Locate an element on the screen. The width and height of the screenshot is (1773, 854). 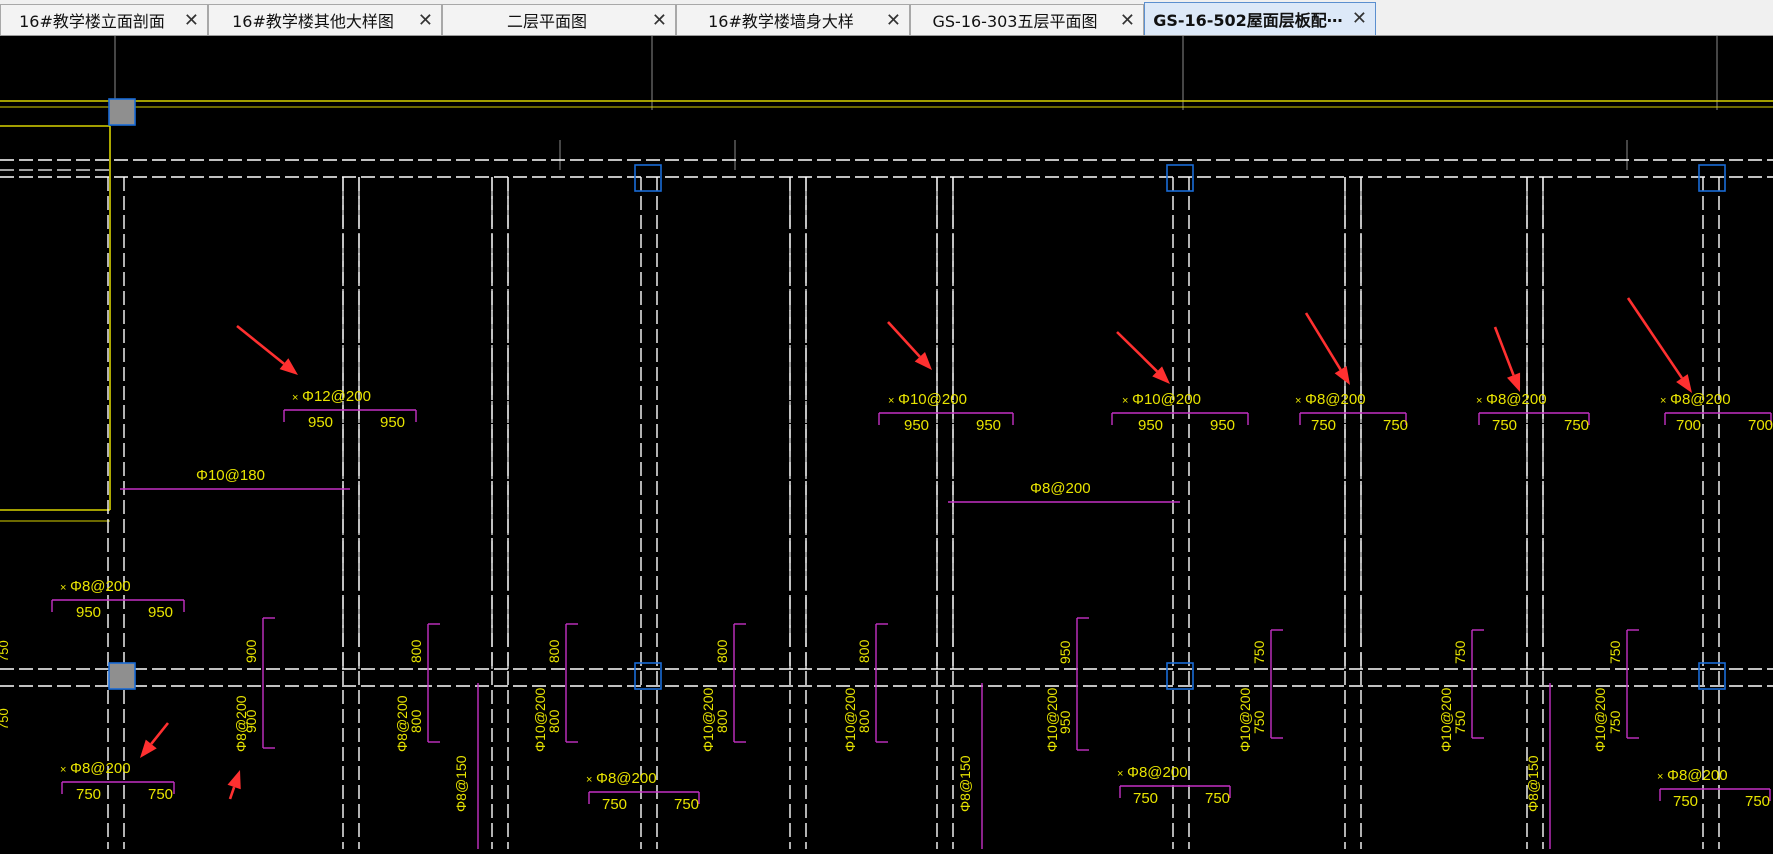
dimension-label: 900 is located at coordinates (251, 651).